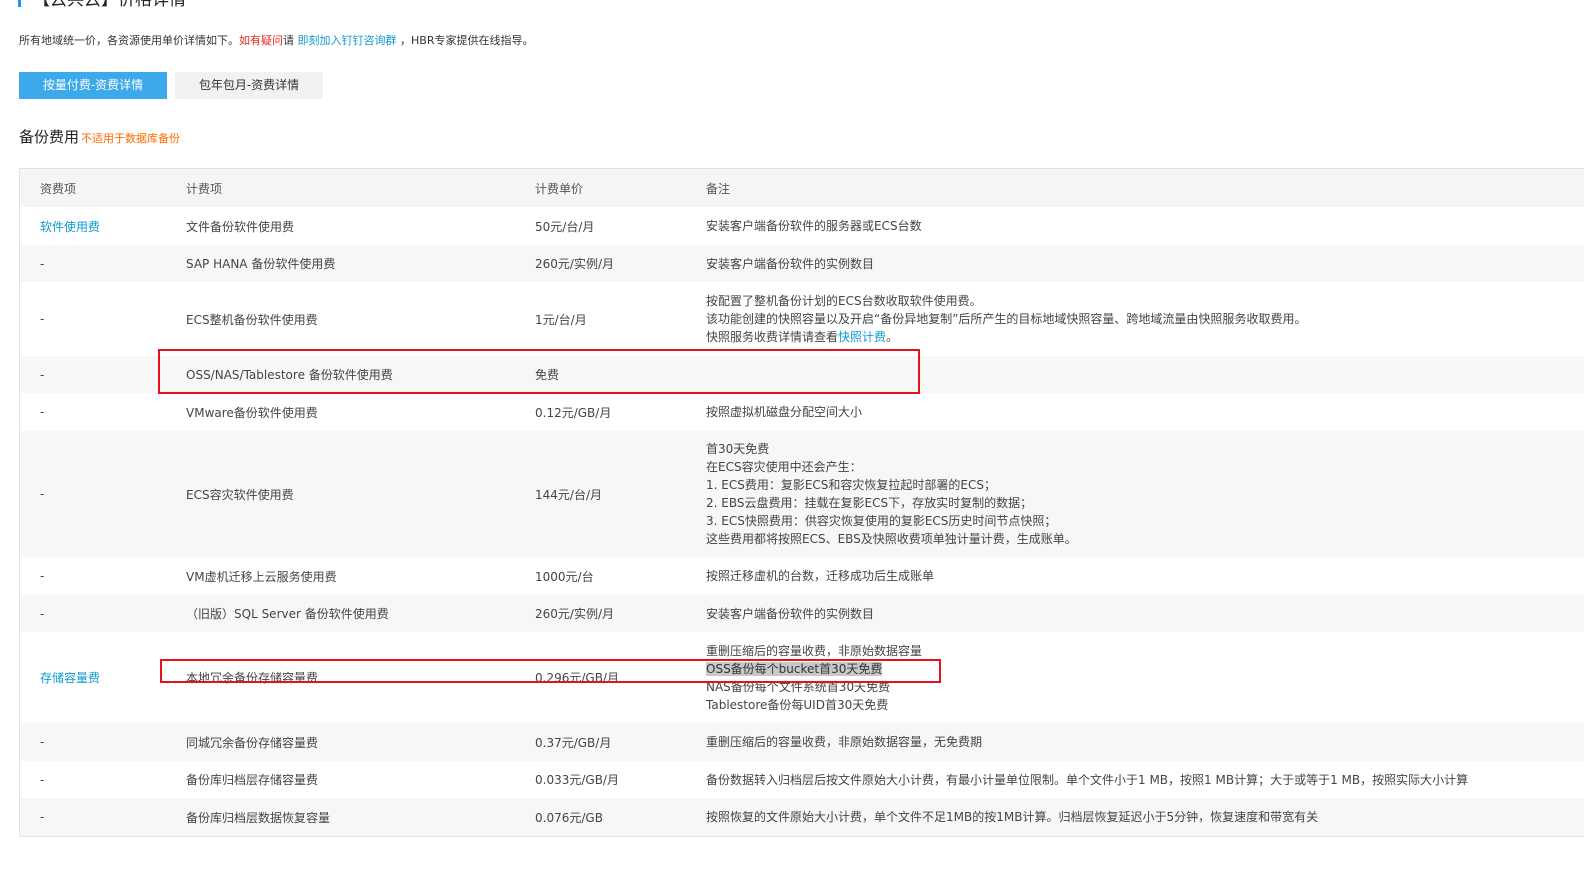  Describe the element at coordinates (564, 576) in the screenshot. I see `table-cell-price: 1000元/台` at that location.